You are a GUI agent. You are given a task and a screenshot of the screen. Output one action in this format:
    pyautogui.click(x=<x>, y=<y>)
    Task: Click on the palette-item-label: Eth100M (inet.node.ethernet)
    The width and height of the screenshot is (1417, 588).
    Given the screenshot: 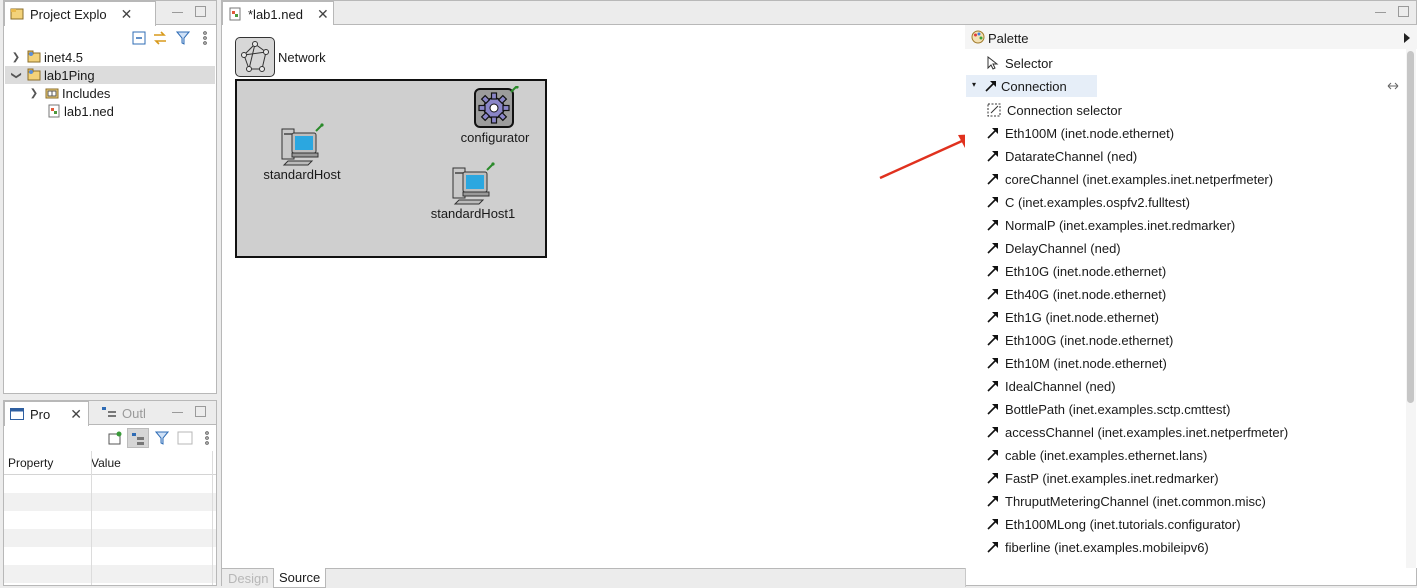 What is the action you would take?
    pyautogui.click(x=1090, y=133)
    